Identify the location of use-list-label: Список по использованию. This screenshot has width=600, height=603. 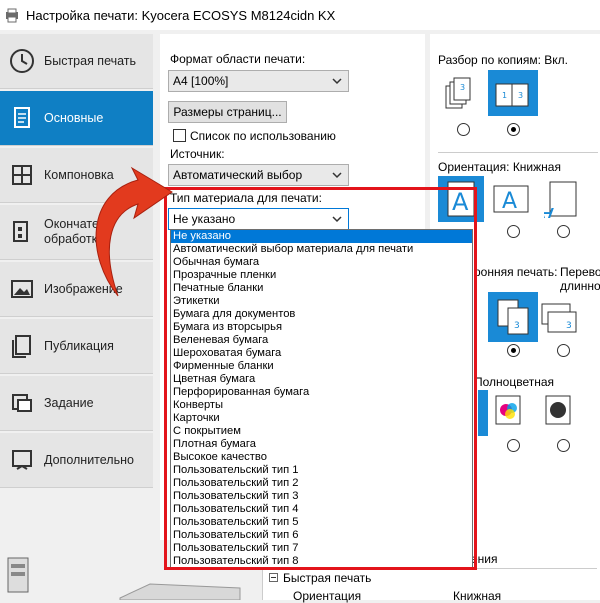
(263, 136).